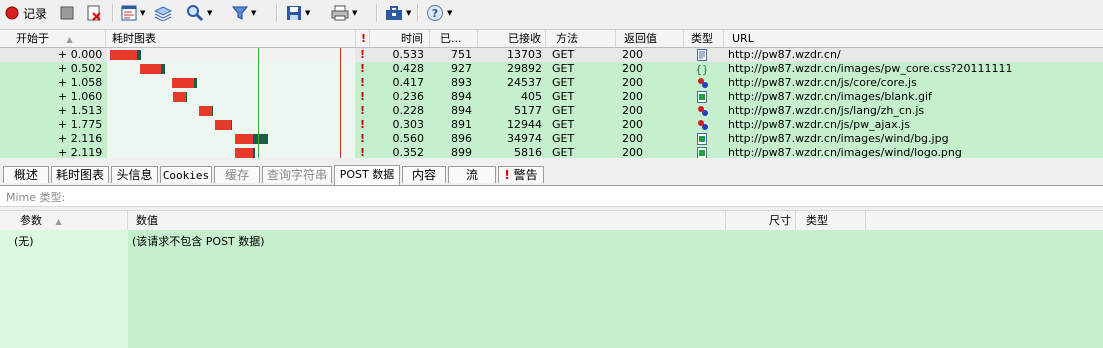 This screenshot has height=348, width=1103. Describe the element at coordinates (521, 174) in the screenshot. I see `tab-warnings: ! 警告` at that location.